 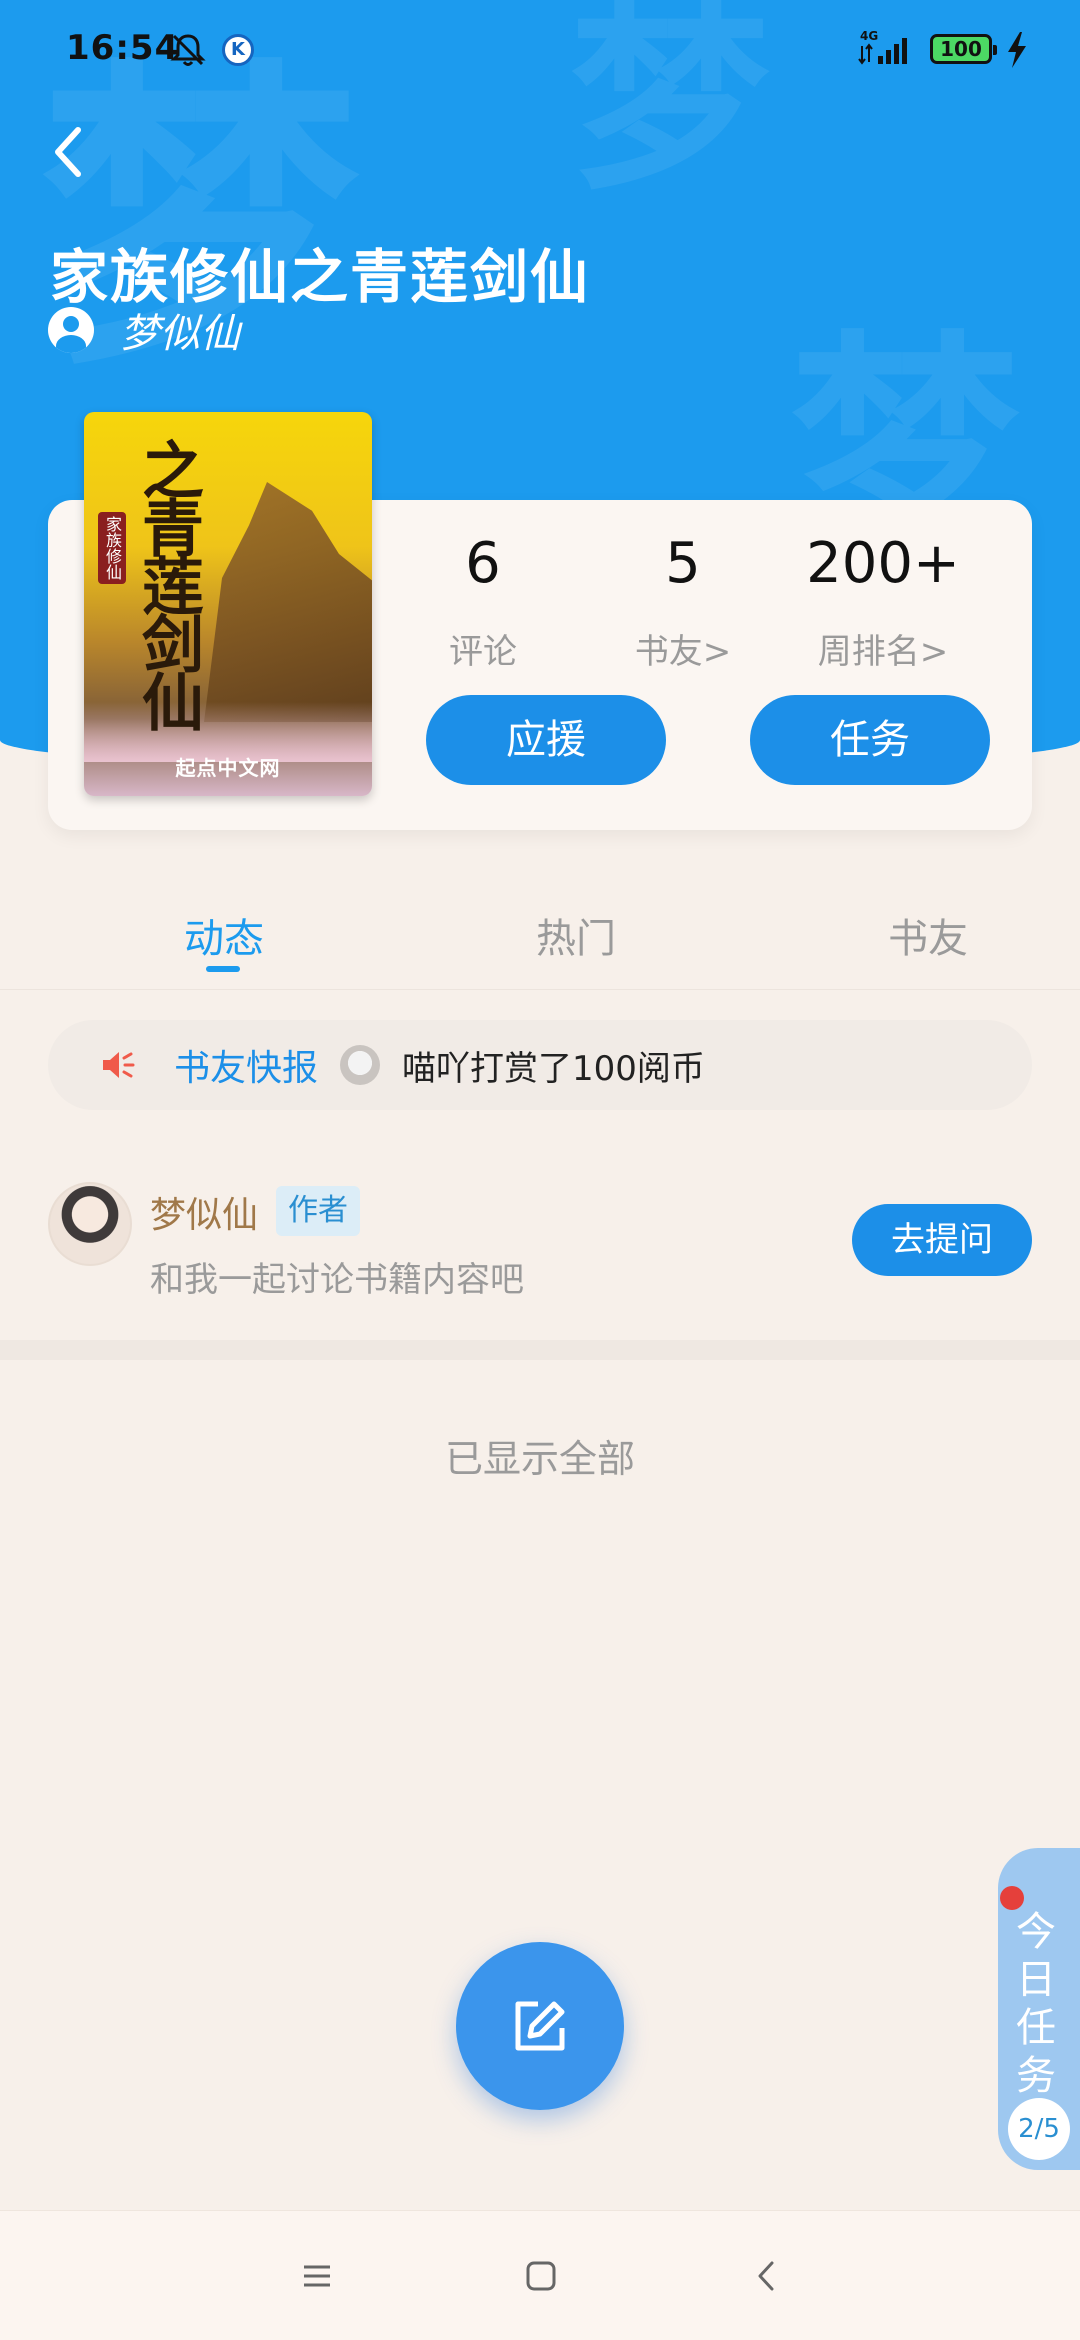 What do you see at coordinates (539, 1459) in the screenshot?
I see `end-of-list-note: 已显示全部` at bounding box center [539, 1459].